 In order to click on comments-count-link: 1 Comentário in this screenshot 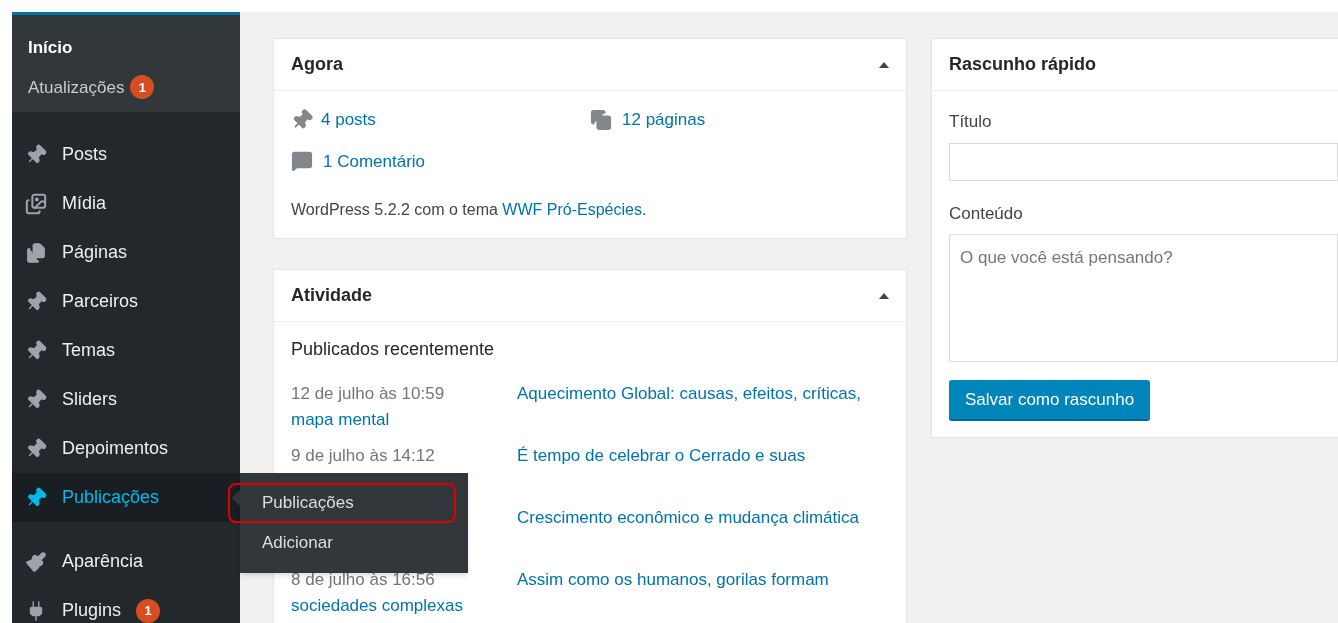, I will do `click(374, 161)`.